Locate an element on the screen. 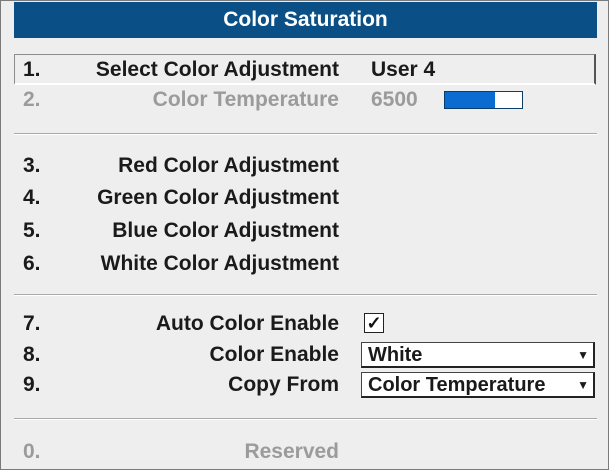  menu-item-color-enable: 8. Color Enable White ▼ is located at coordinates (305, 355).